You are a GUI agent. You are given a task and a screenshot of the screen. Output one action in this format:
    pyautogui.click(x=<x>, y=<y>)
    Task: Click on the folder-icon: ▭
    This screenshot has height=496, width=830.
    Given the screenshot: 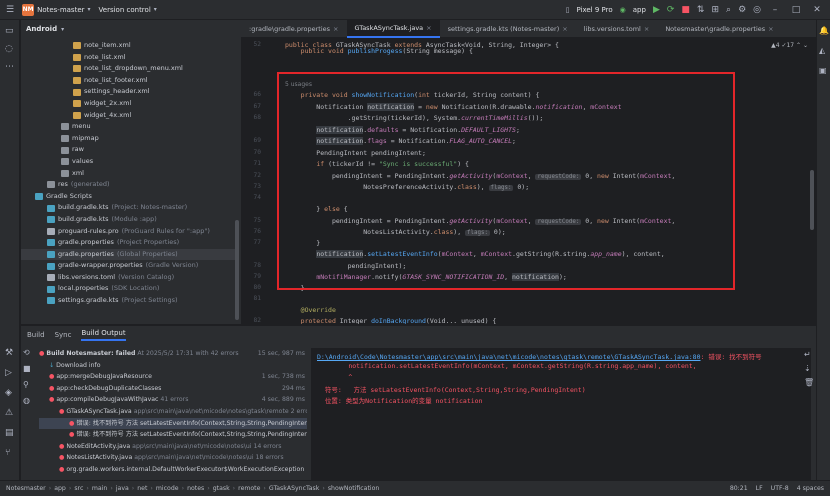 What is the action you would take?
    pyautogui.click(x=9, y=31)
    